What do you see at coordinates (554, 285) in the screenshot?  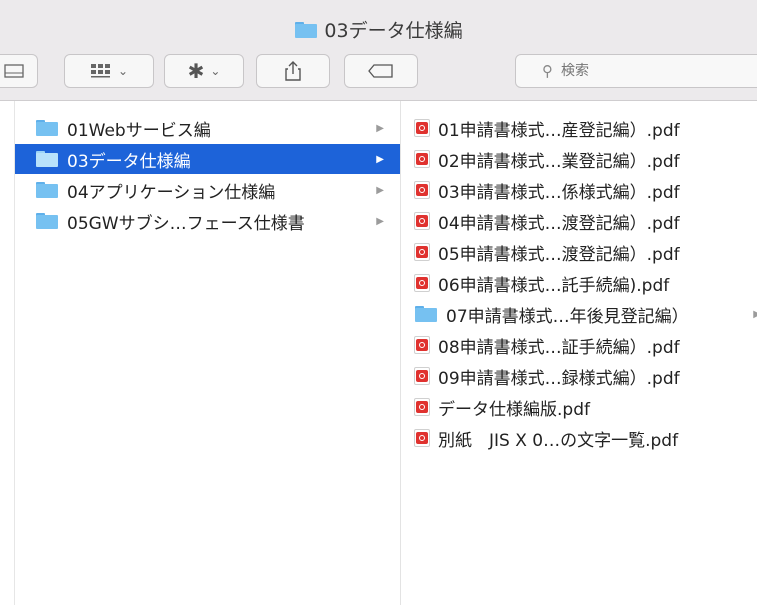 I see `file-label: 06申請書様式…託手続編).pdf` at bounding box center [554, 285].